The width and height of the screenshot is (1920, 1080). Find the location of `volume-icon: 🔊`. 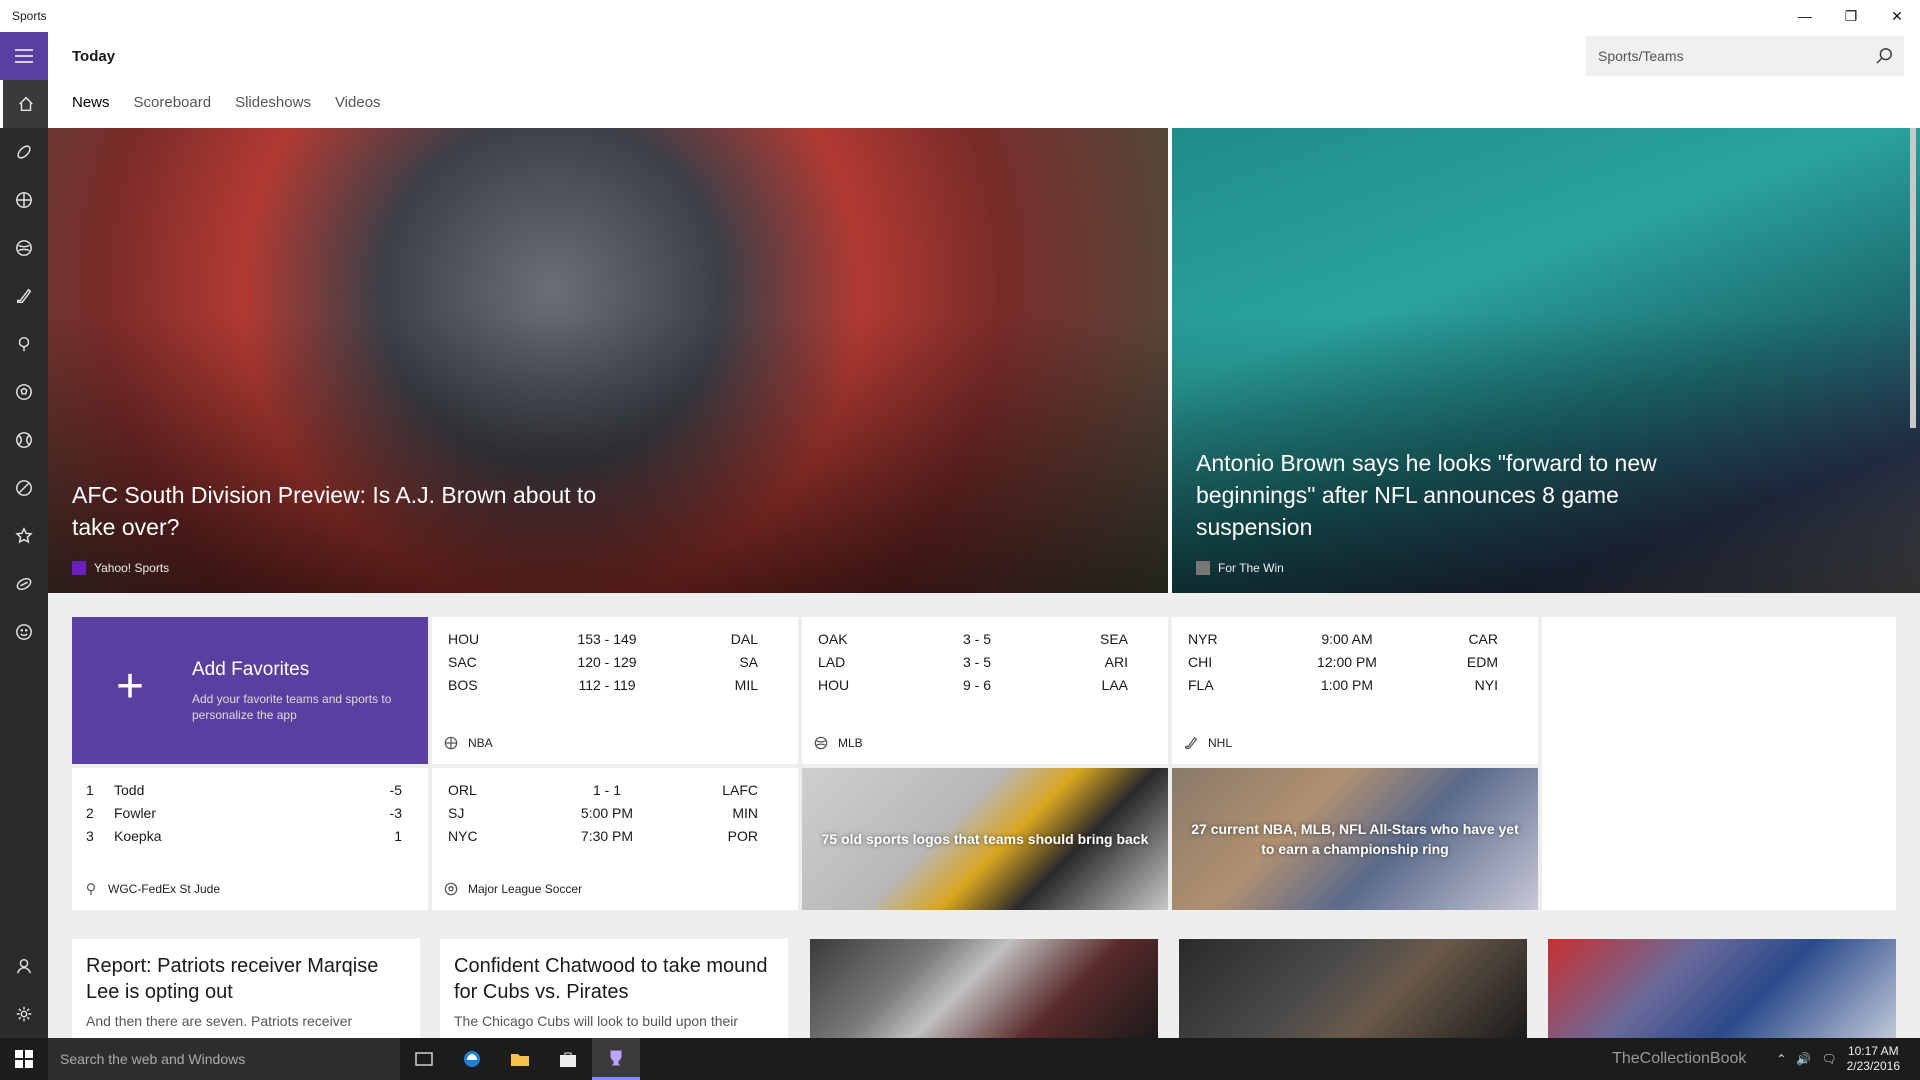

volume-icon: 🔊 is located at coordinates (1803, 1059).